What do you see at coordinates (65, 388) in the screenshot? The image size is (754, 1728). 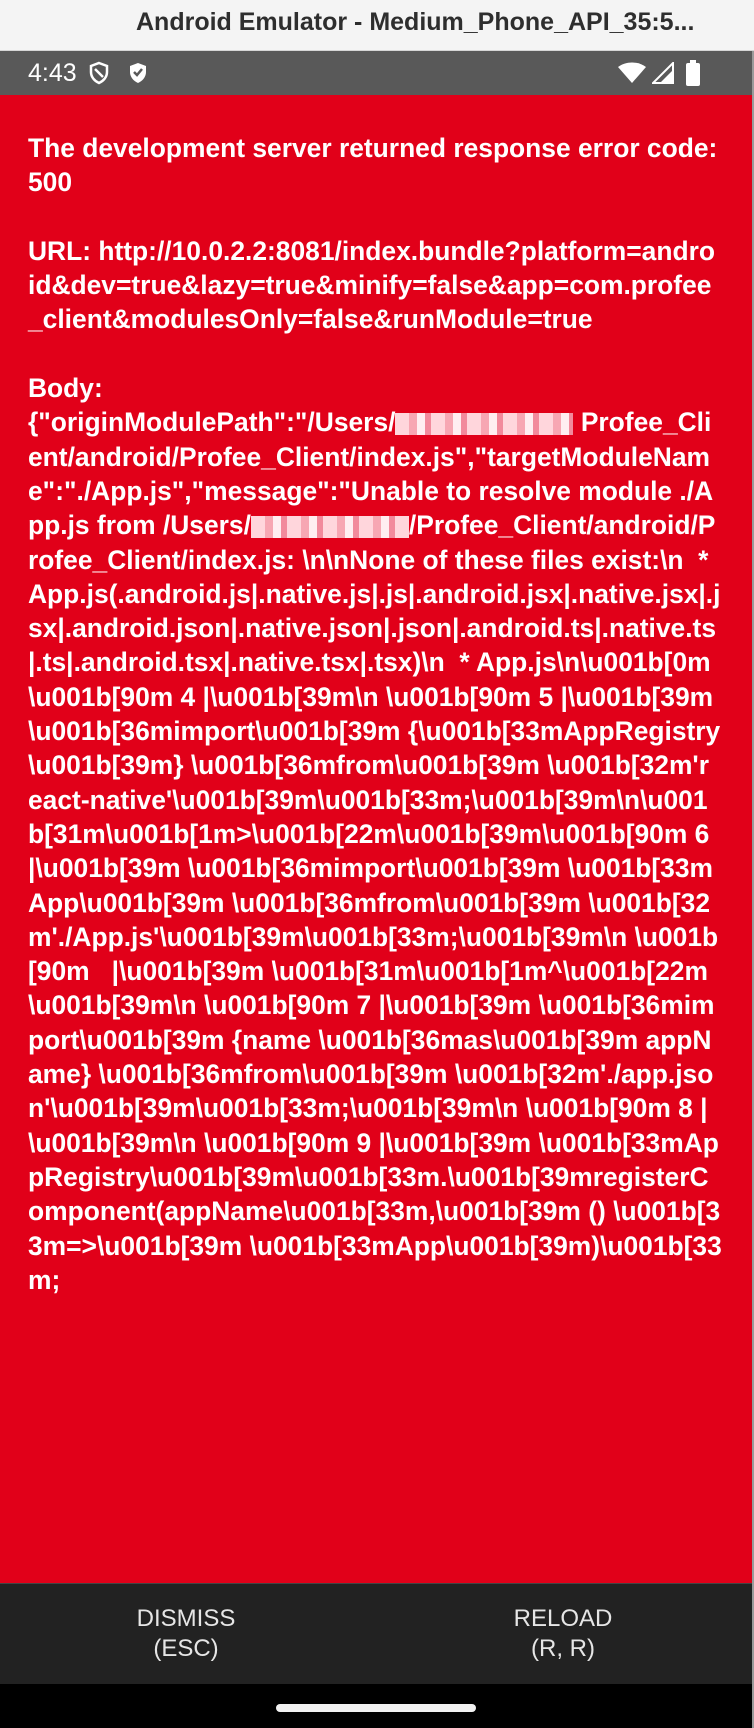 I see `error-body-label: Body:` at bounding box center [65, 388].